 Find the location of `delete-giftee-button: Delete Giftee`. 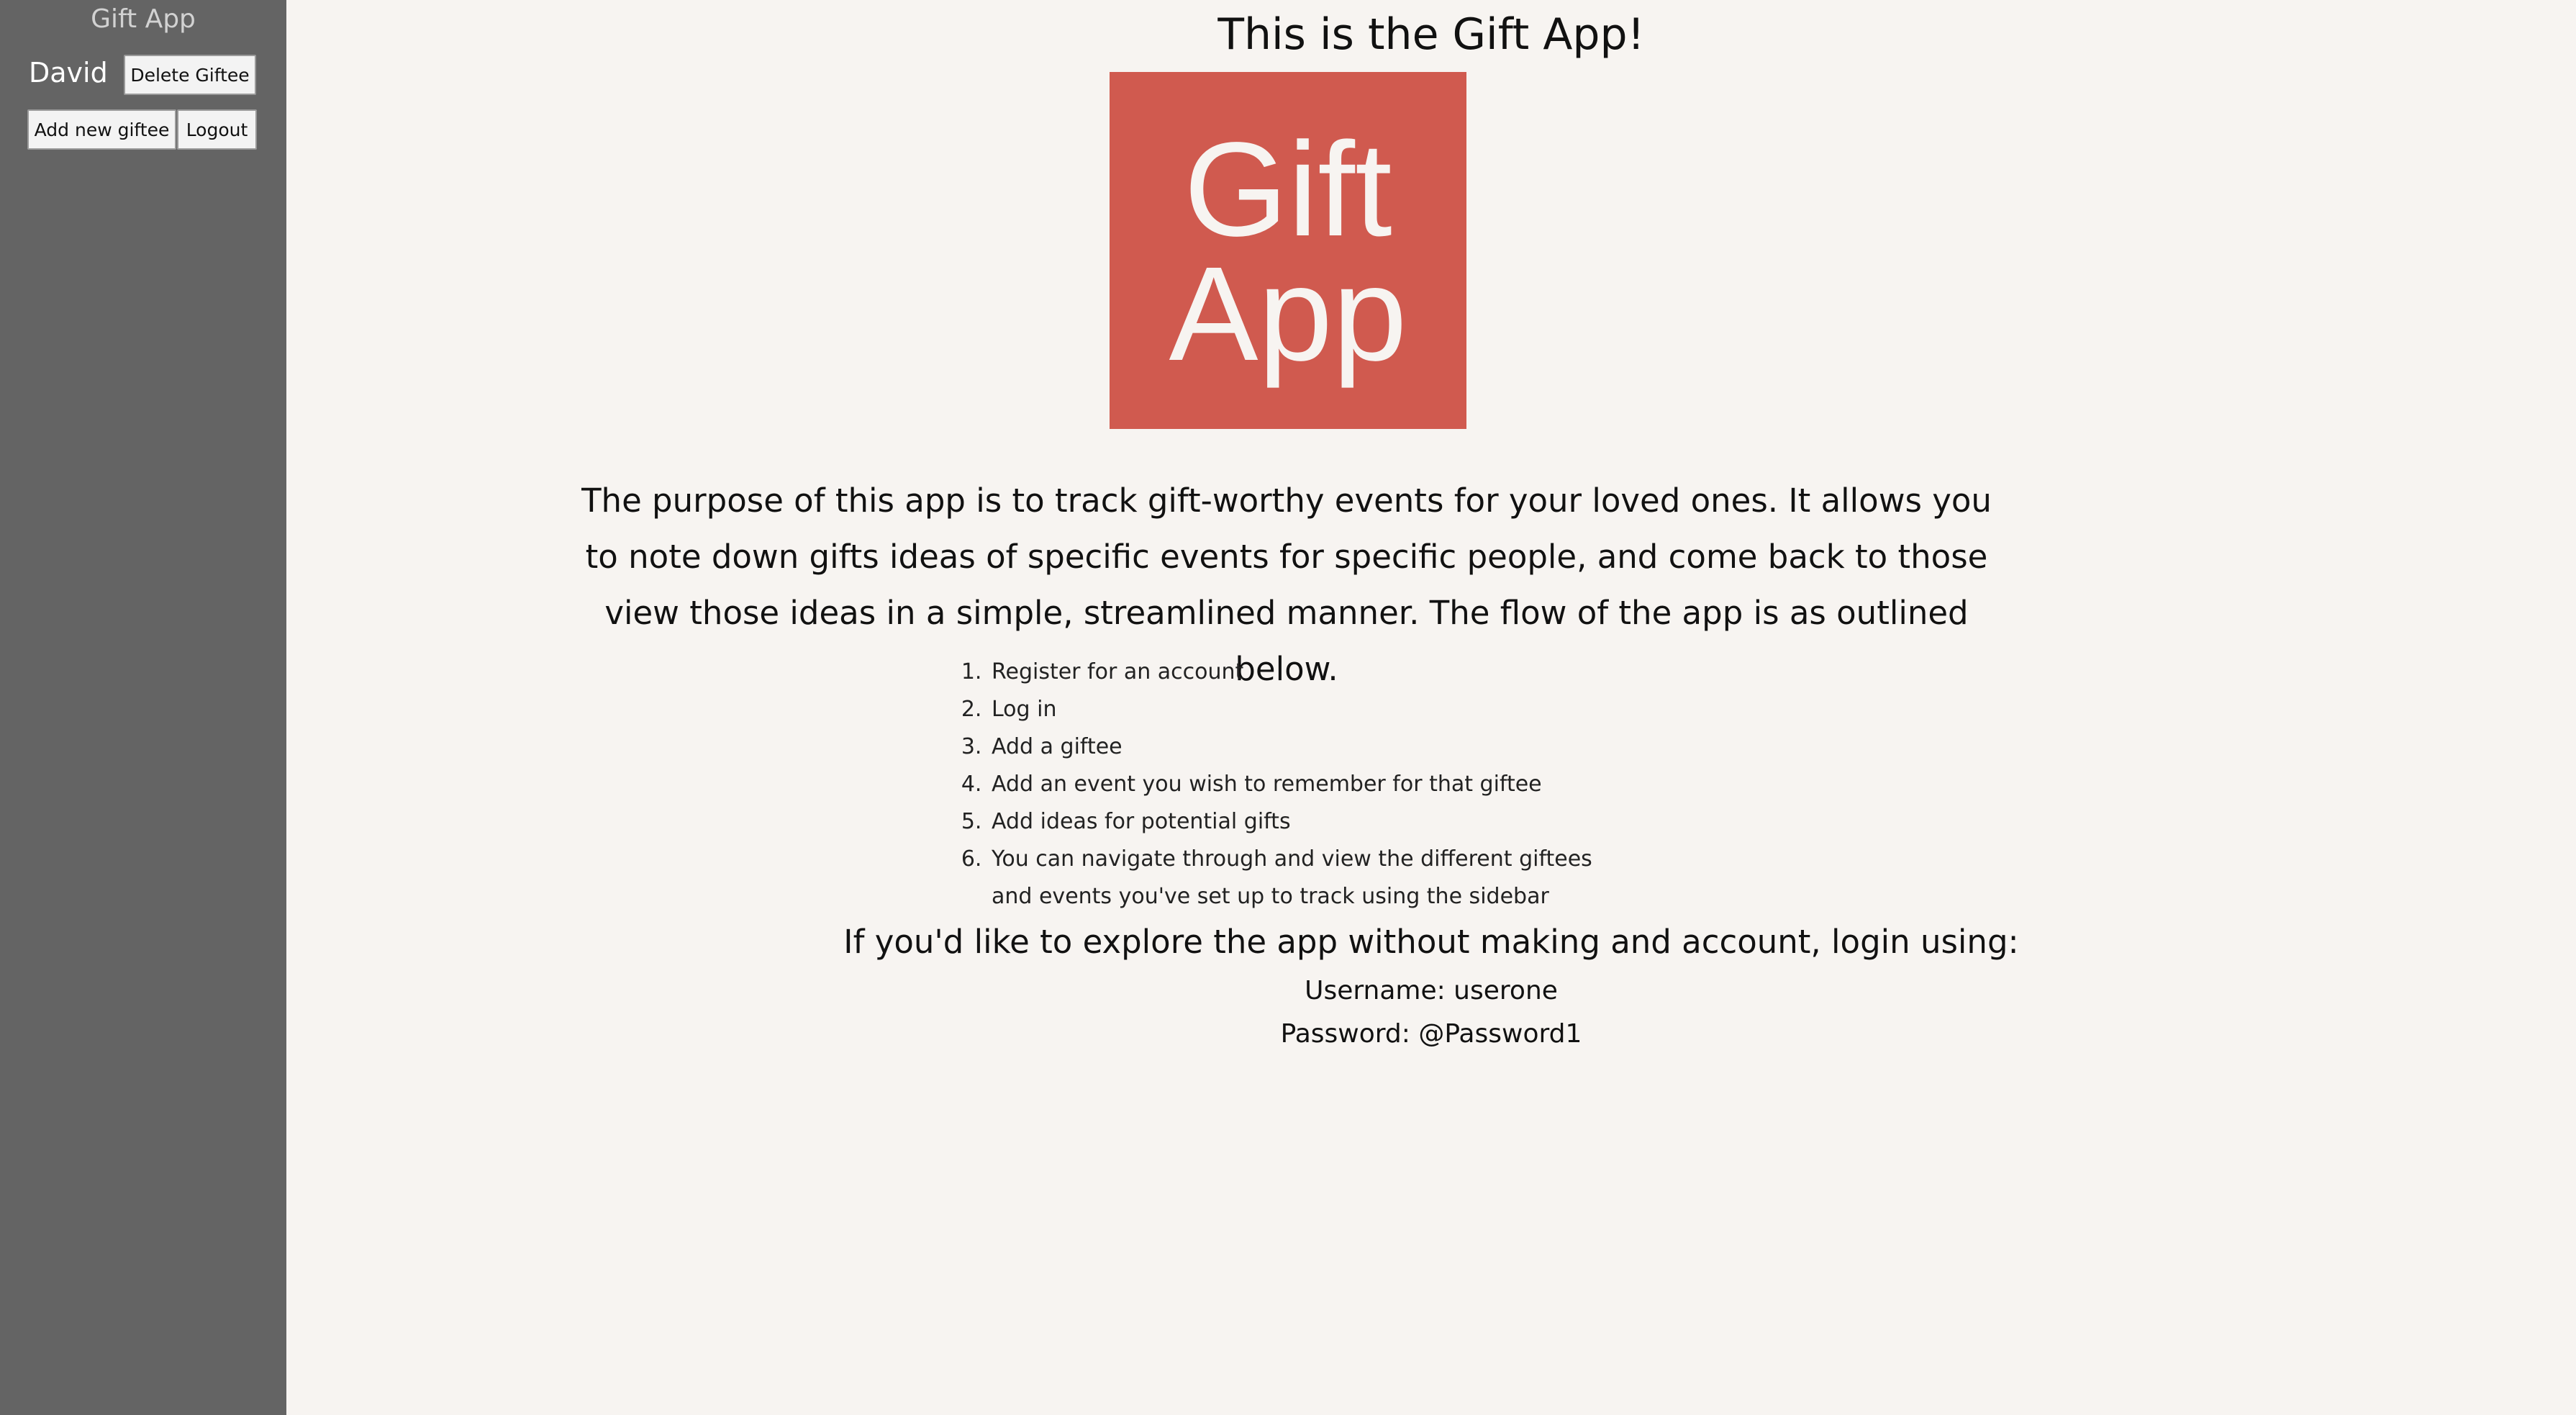

delete-giftee-button: Delete Giftee is located at coordinates (190, 75).